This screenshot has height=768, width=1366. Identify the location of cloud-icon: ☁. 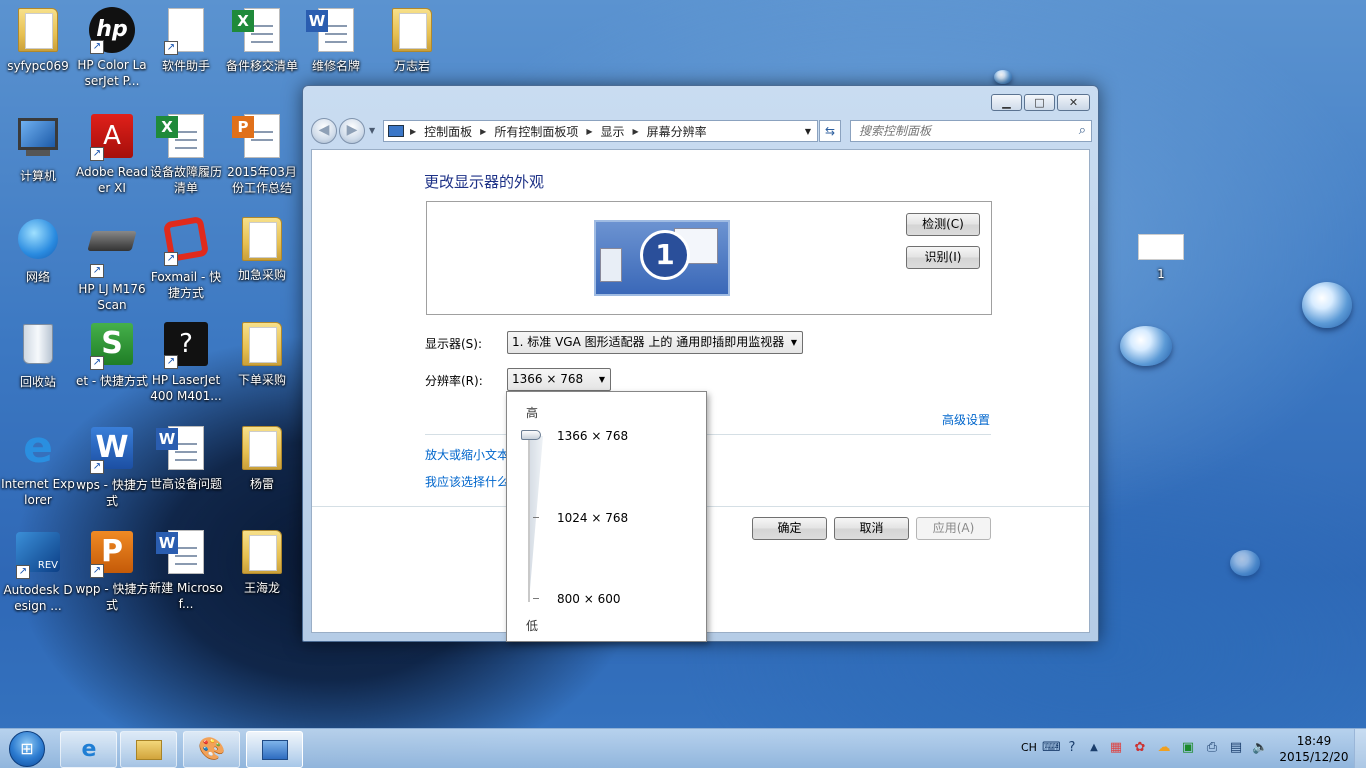
(1164, 748).